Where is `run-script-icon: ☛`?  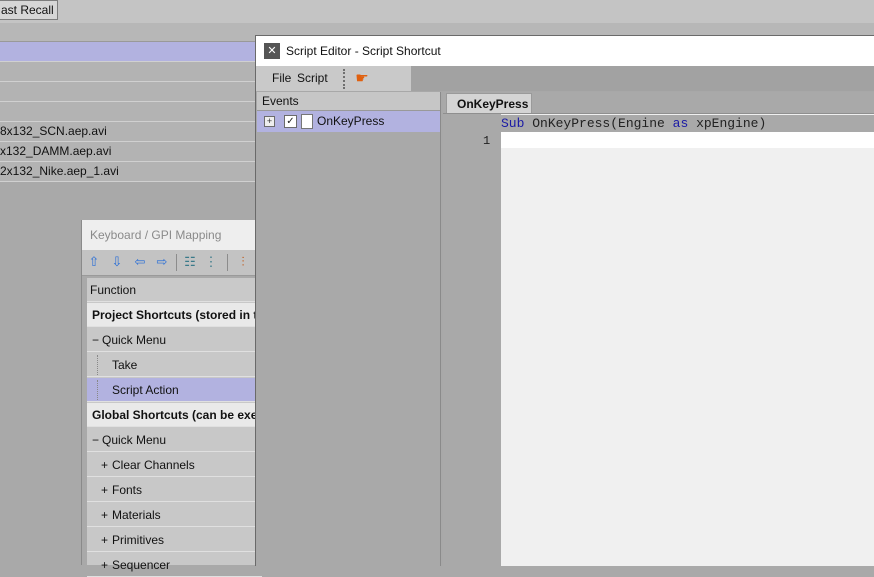 run-script-icon: ☛ is located at coordinates (362, 79).